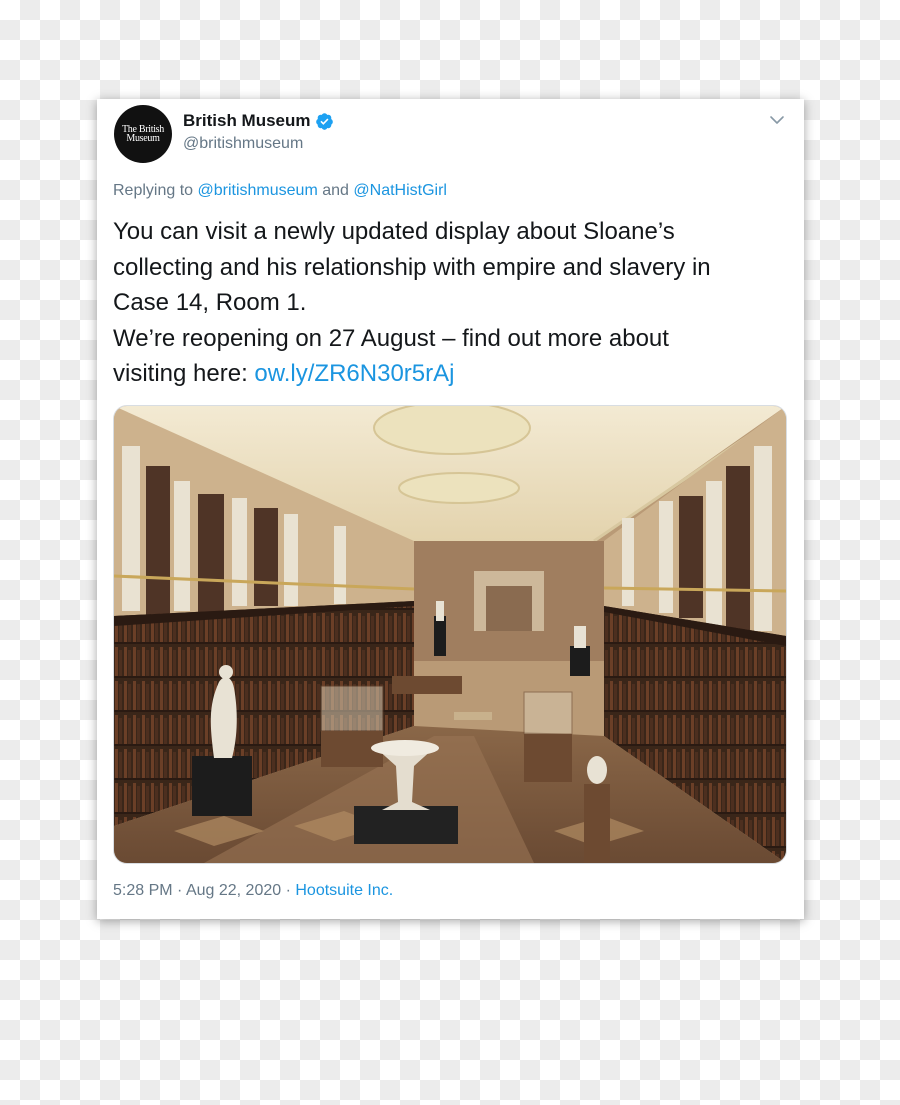 This screenshot has width=900, height=1105. I want to click on chevron-down-icon, so click(777, 120).